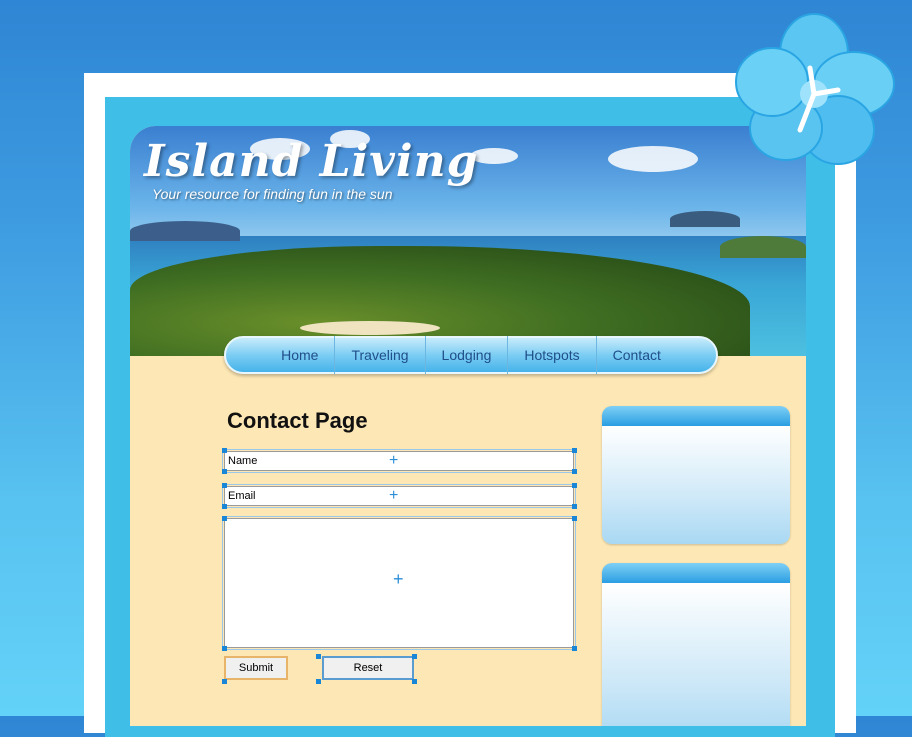 Image resolution: width=912 pixels, height=737 pixels. Describe the element at coordinates (815, 89) in the screenshot. I see `hibiscus-flower-icon` at that location.